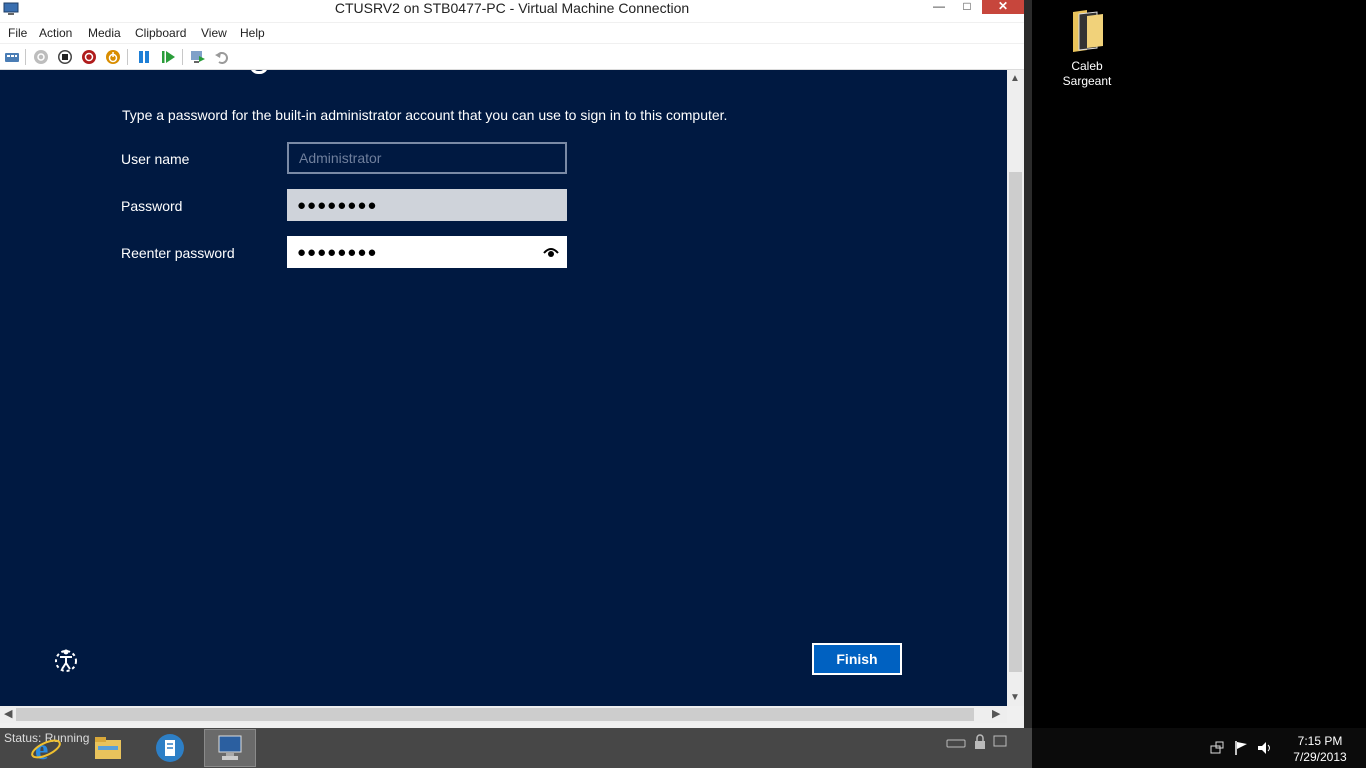 This screenshot has width=1366, height=768. I want to click on network-status-icon, so click(1000, 741).